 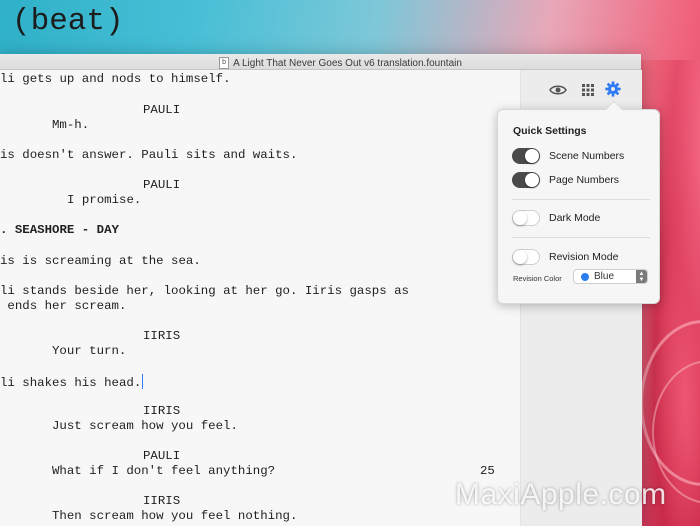 I want to click on action-line-with-caret: li shakes his head., so click(x=72, y=382).